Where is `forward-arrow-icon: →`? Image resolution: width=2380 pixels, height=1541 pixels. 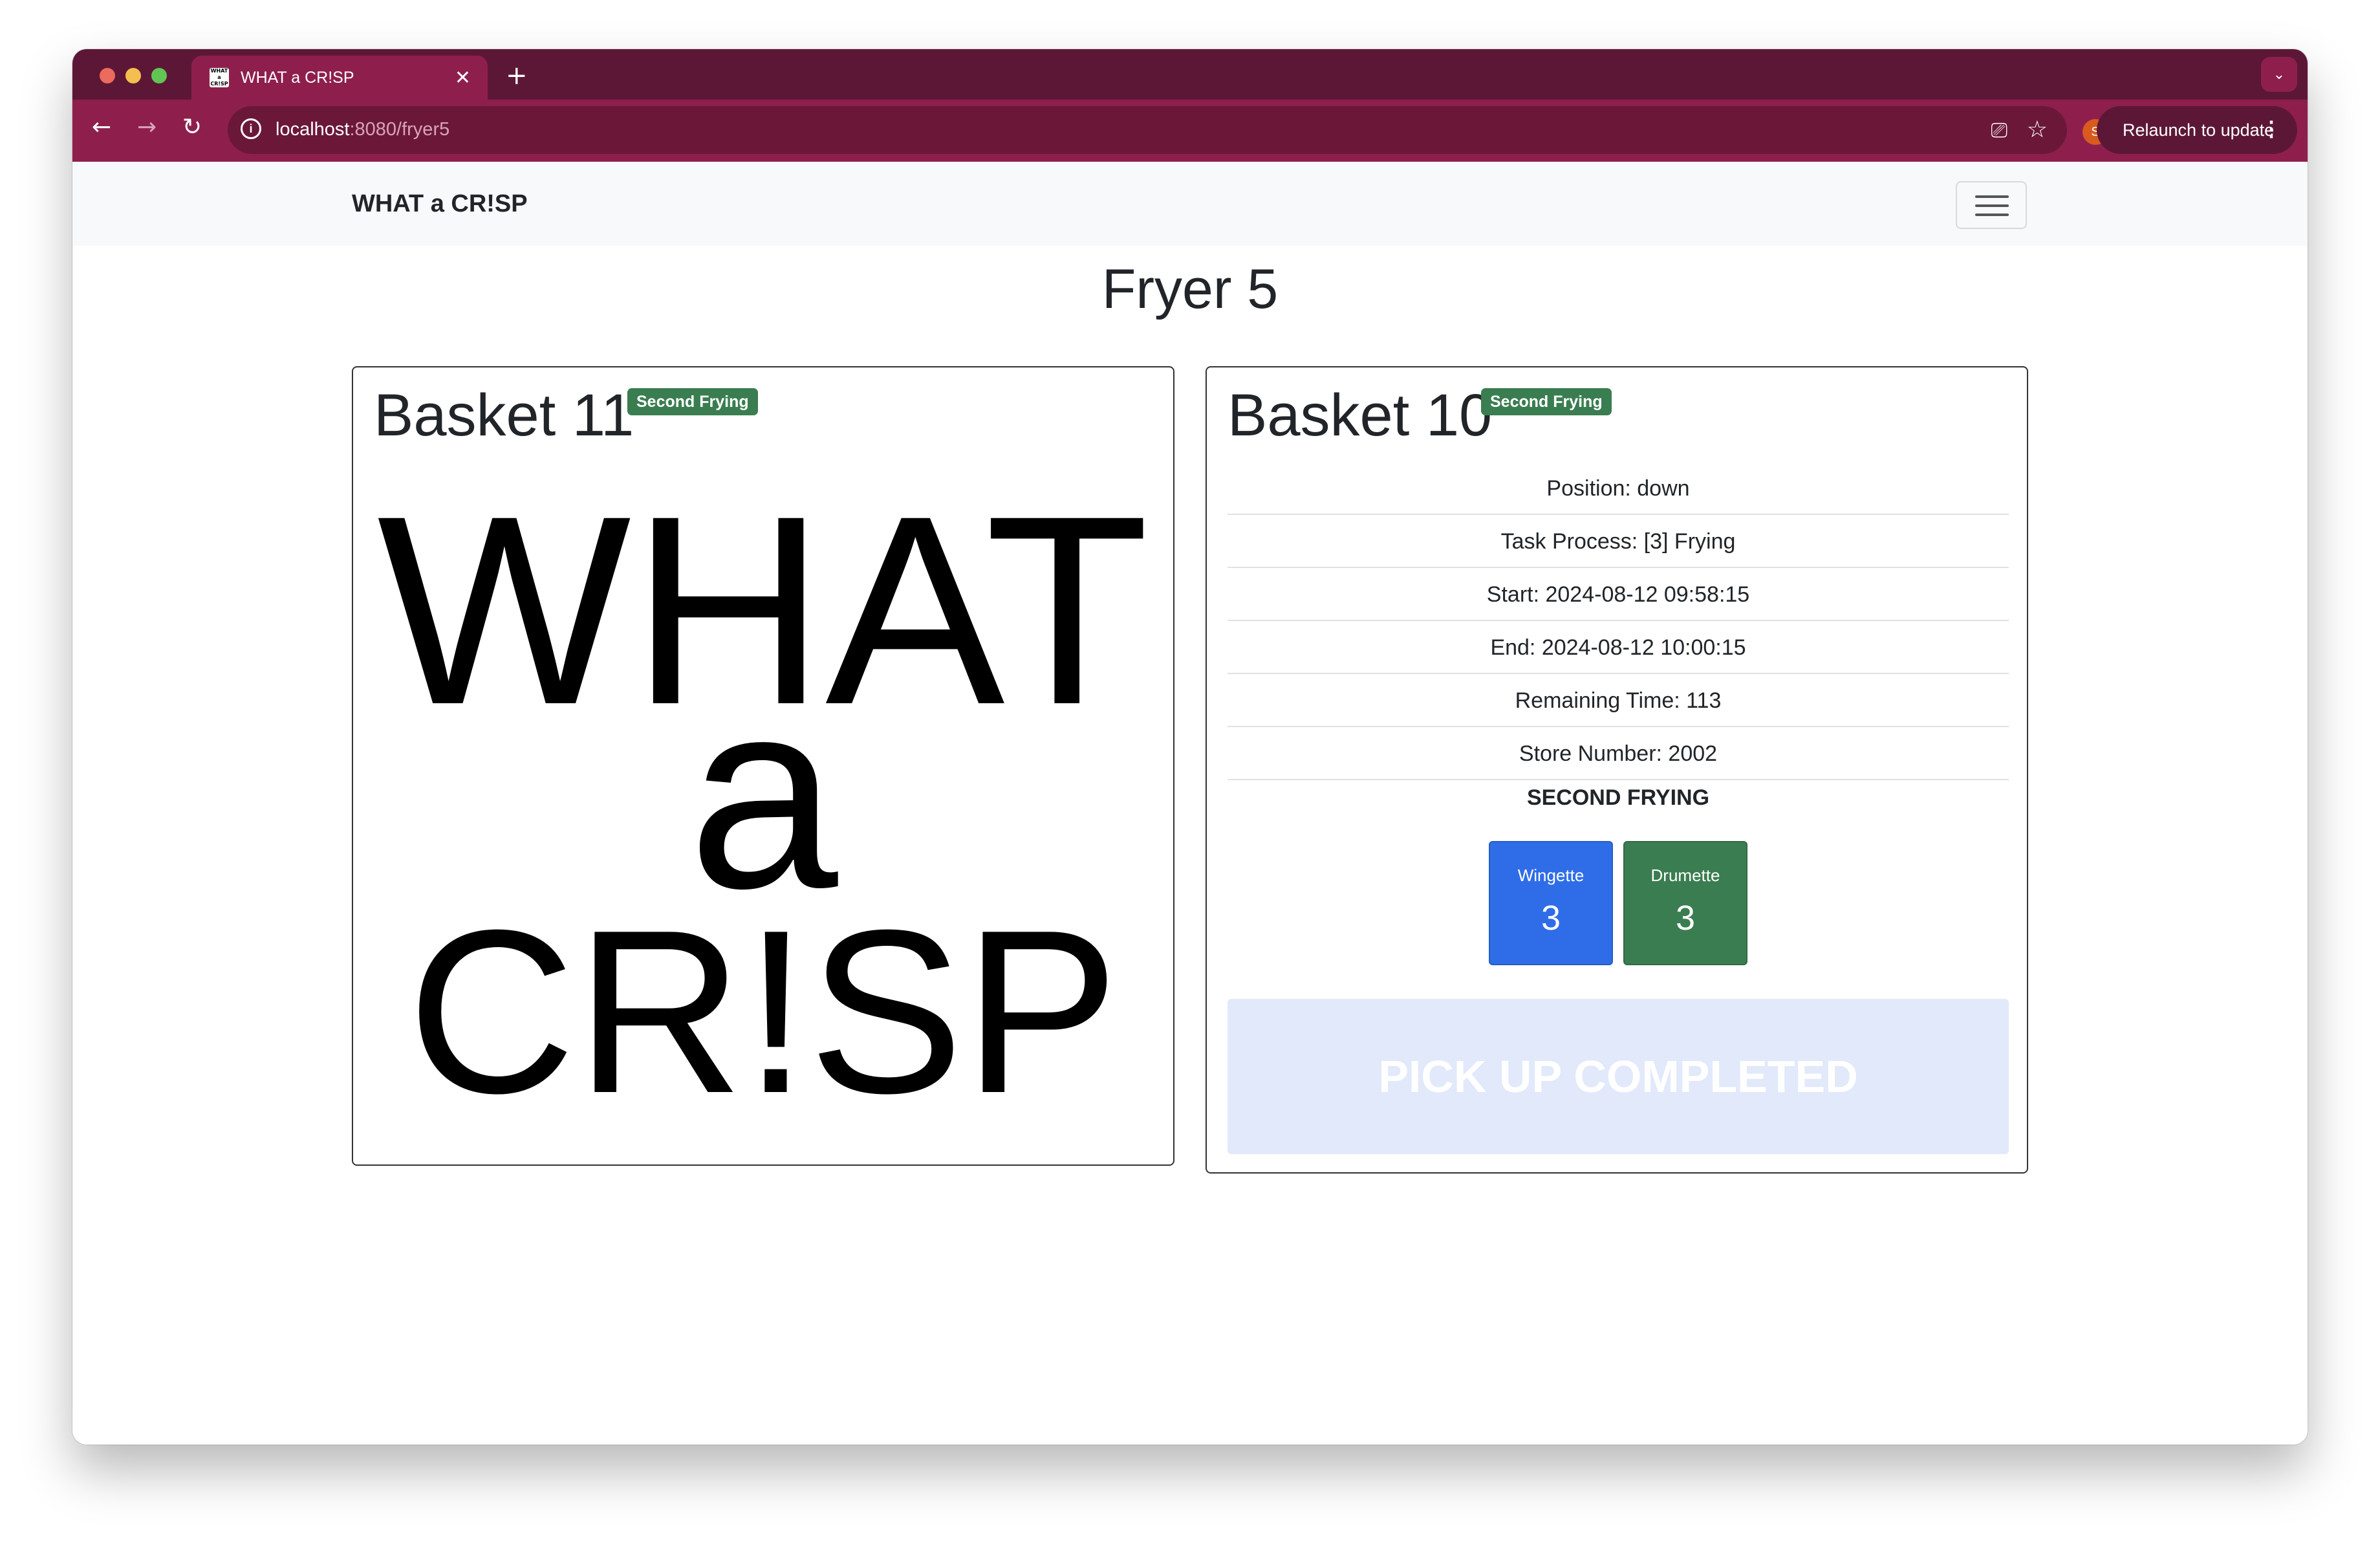 forward-arrow-icon: → is located at coordinates (147, 127).